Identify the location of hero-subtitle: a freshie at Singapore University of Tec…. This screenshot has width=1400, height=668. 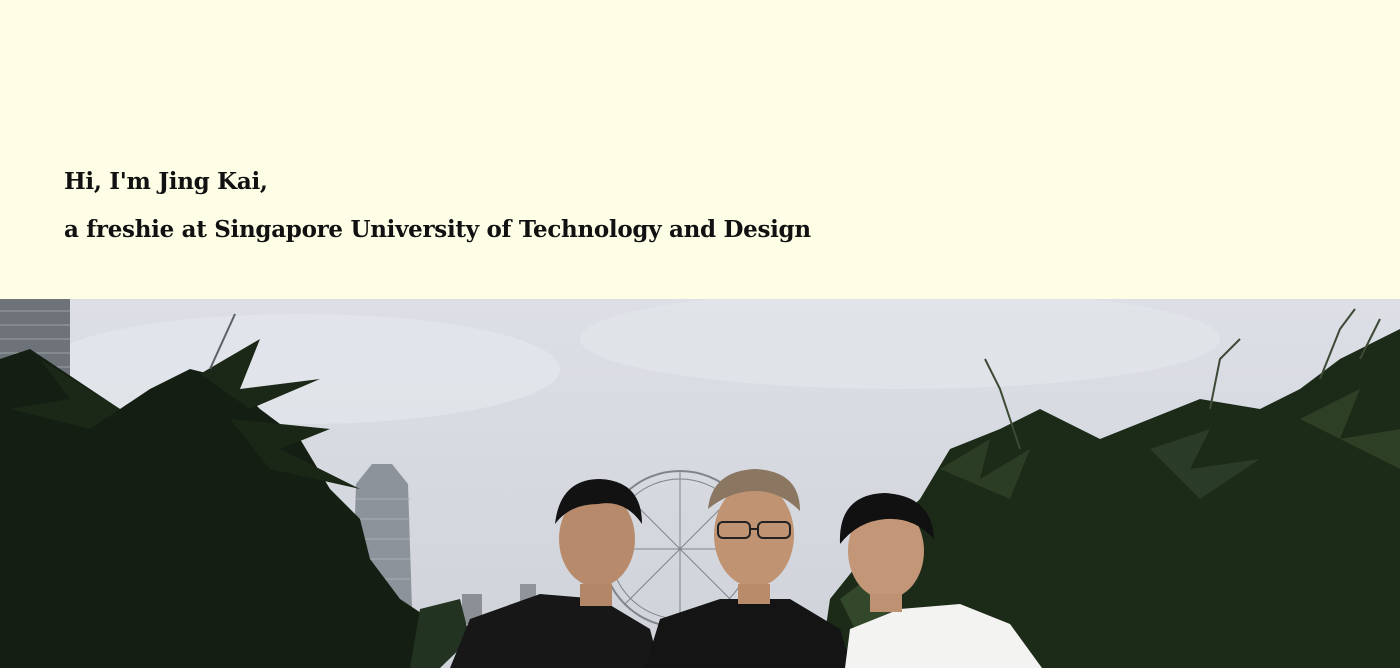
(437, 229).